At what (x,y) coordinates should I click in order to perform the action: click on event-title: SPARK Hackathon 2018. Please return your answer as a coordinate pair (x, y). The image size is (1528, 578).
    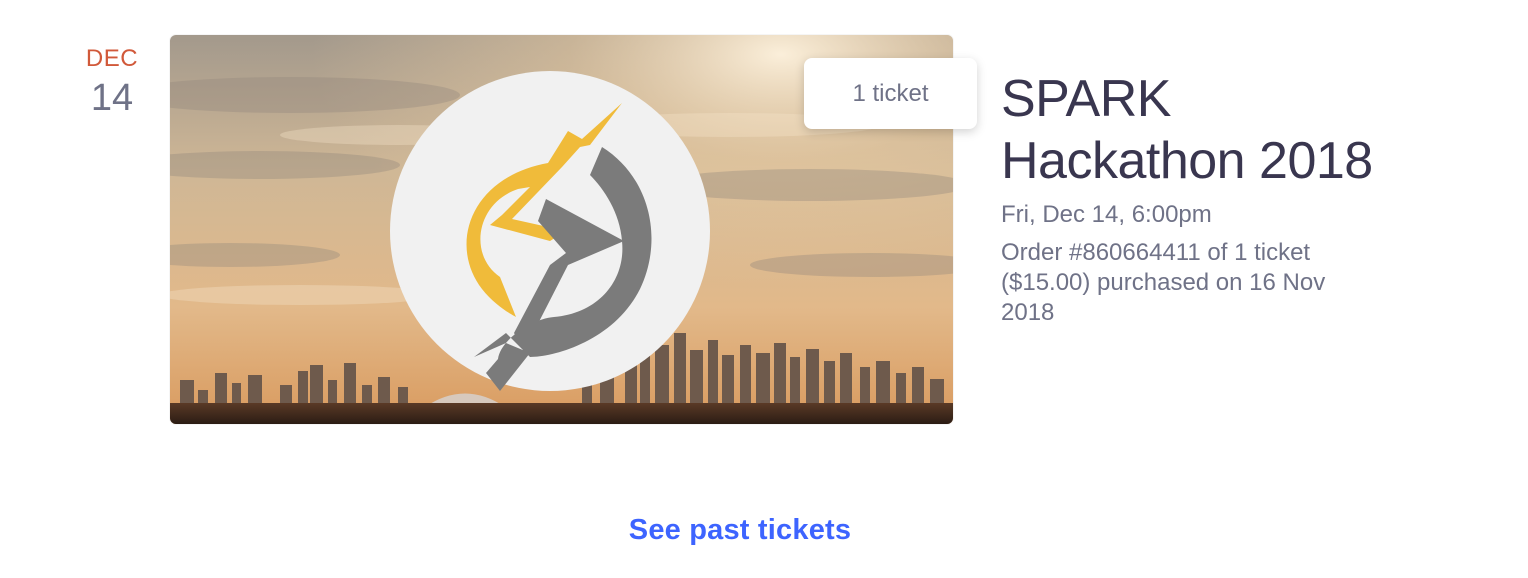
    Looking at the image, I should click on (1191, 130).